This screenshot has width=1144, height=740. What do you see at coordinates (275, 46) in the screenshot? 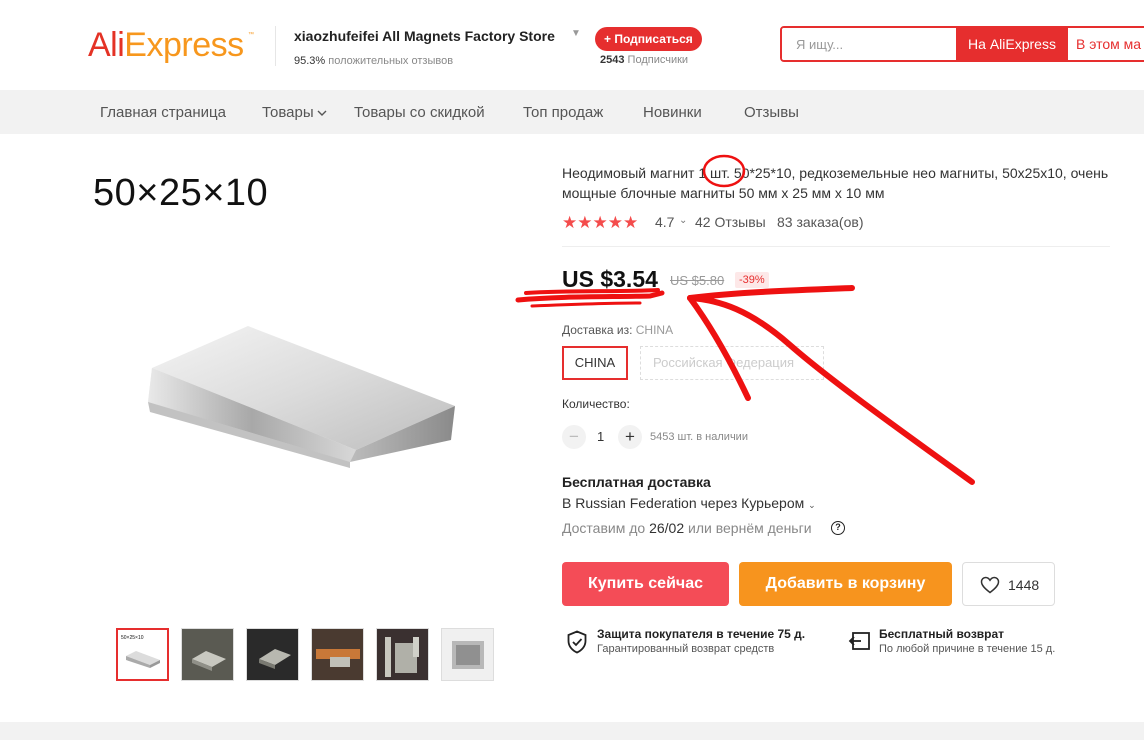
I see `header-divider` at bounding box center [275, 46].